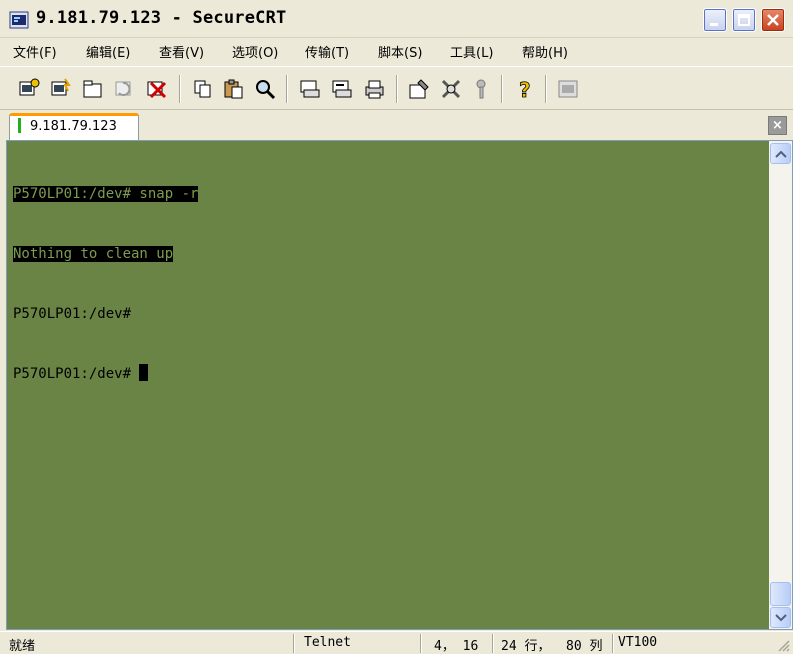 This screenshot has width=793, height=654. I want to click on paste-icon, so click(234, 89).